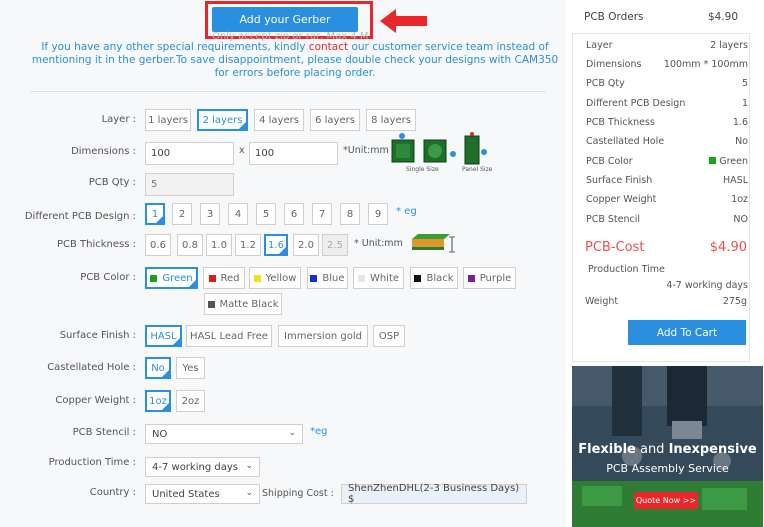 Image resolution: width=764 pixels, height=527 pixels. I want to click on stencil-example-link: *eg, so click(319, 431).